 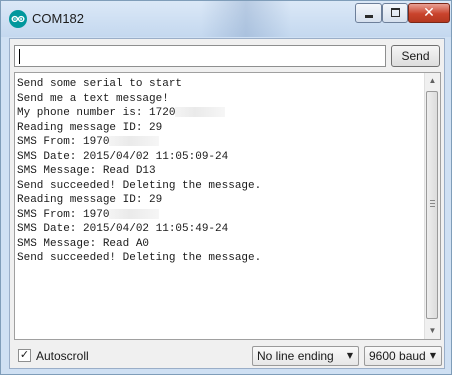 What do you see at coordinates (96, 113) in the screenshot?
I see `serial-output-line-text: My phone number is: 1720` at bounding box center [96, 113].